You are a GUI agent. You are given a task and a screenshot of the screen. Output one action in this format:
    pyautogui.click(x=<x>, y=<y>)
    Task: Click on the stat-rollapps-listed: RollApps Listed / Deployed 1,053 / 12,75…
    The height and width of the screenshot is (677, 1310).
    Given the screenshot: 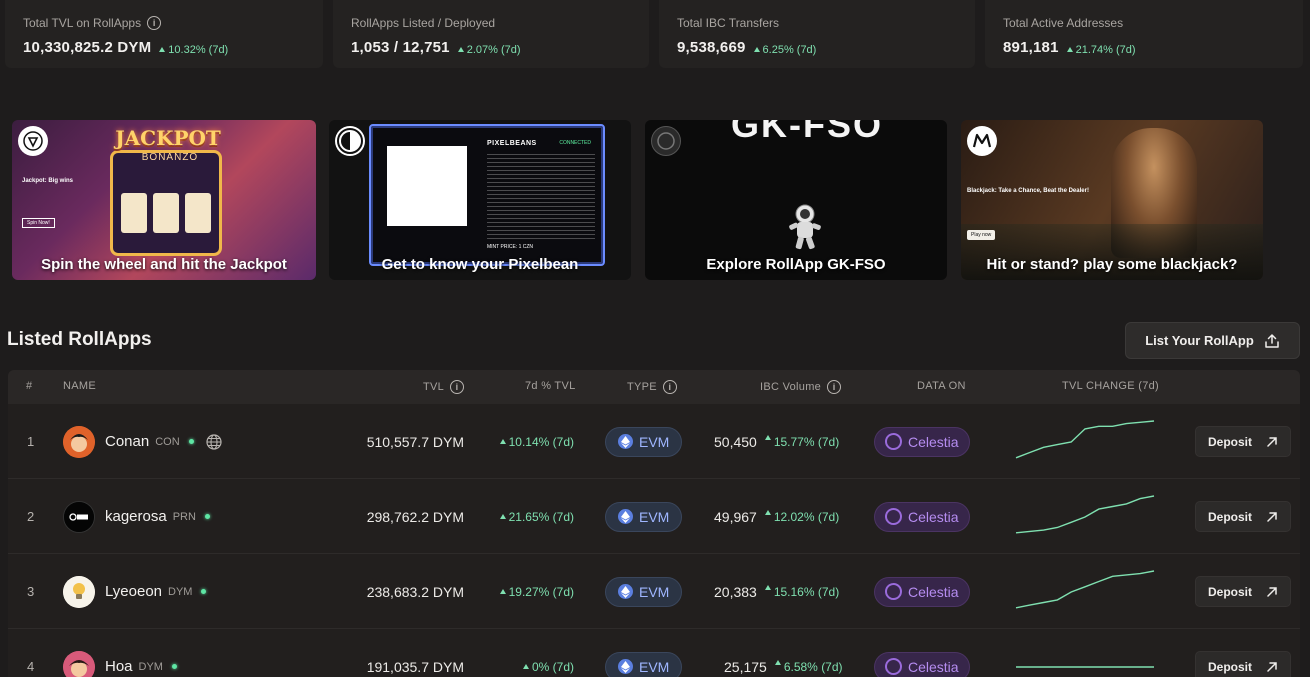 What is the action you would take?
    pyautogui.click(x=491, y=34)
    